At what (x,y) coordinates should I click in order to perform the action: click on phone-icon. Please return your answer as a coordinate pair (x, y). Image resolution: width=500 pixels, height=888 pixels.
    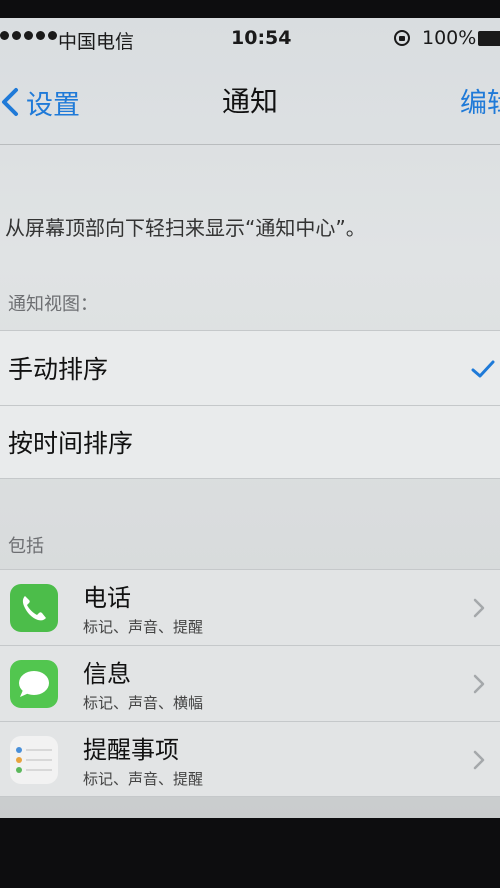
    Looking at the image, I should click on (34, 608).